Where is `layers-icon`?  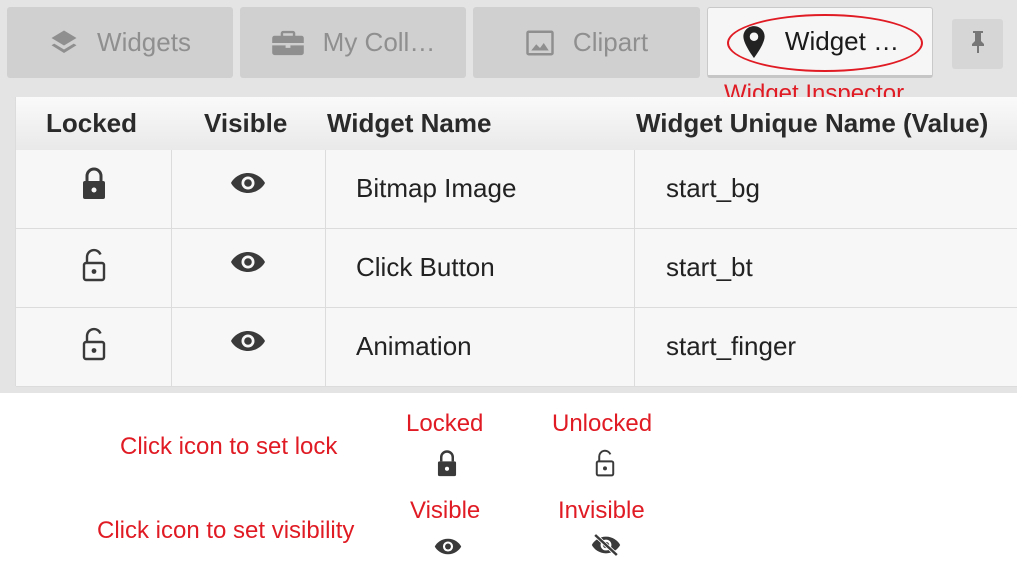 layers-icon is located at coordinates (64, 43).